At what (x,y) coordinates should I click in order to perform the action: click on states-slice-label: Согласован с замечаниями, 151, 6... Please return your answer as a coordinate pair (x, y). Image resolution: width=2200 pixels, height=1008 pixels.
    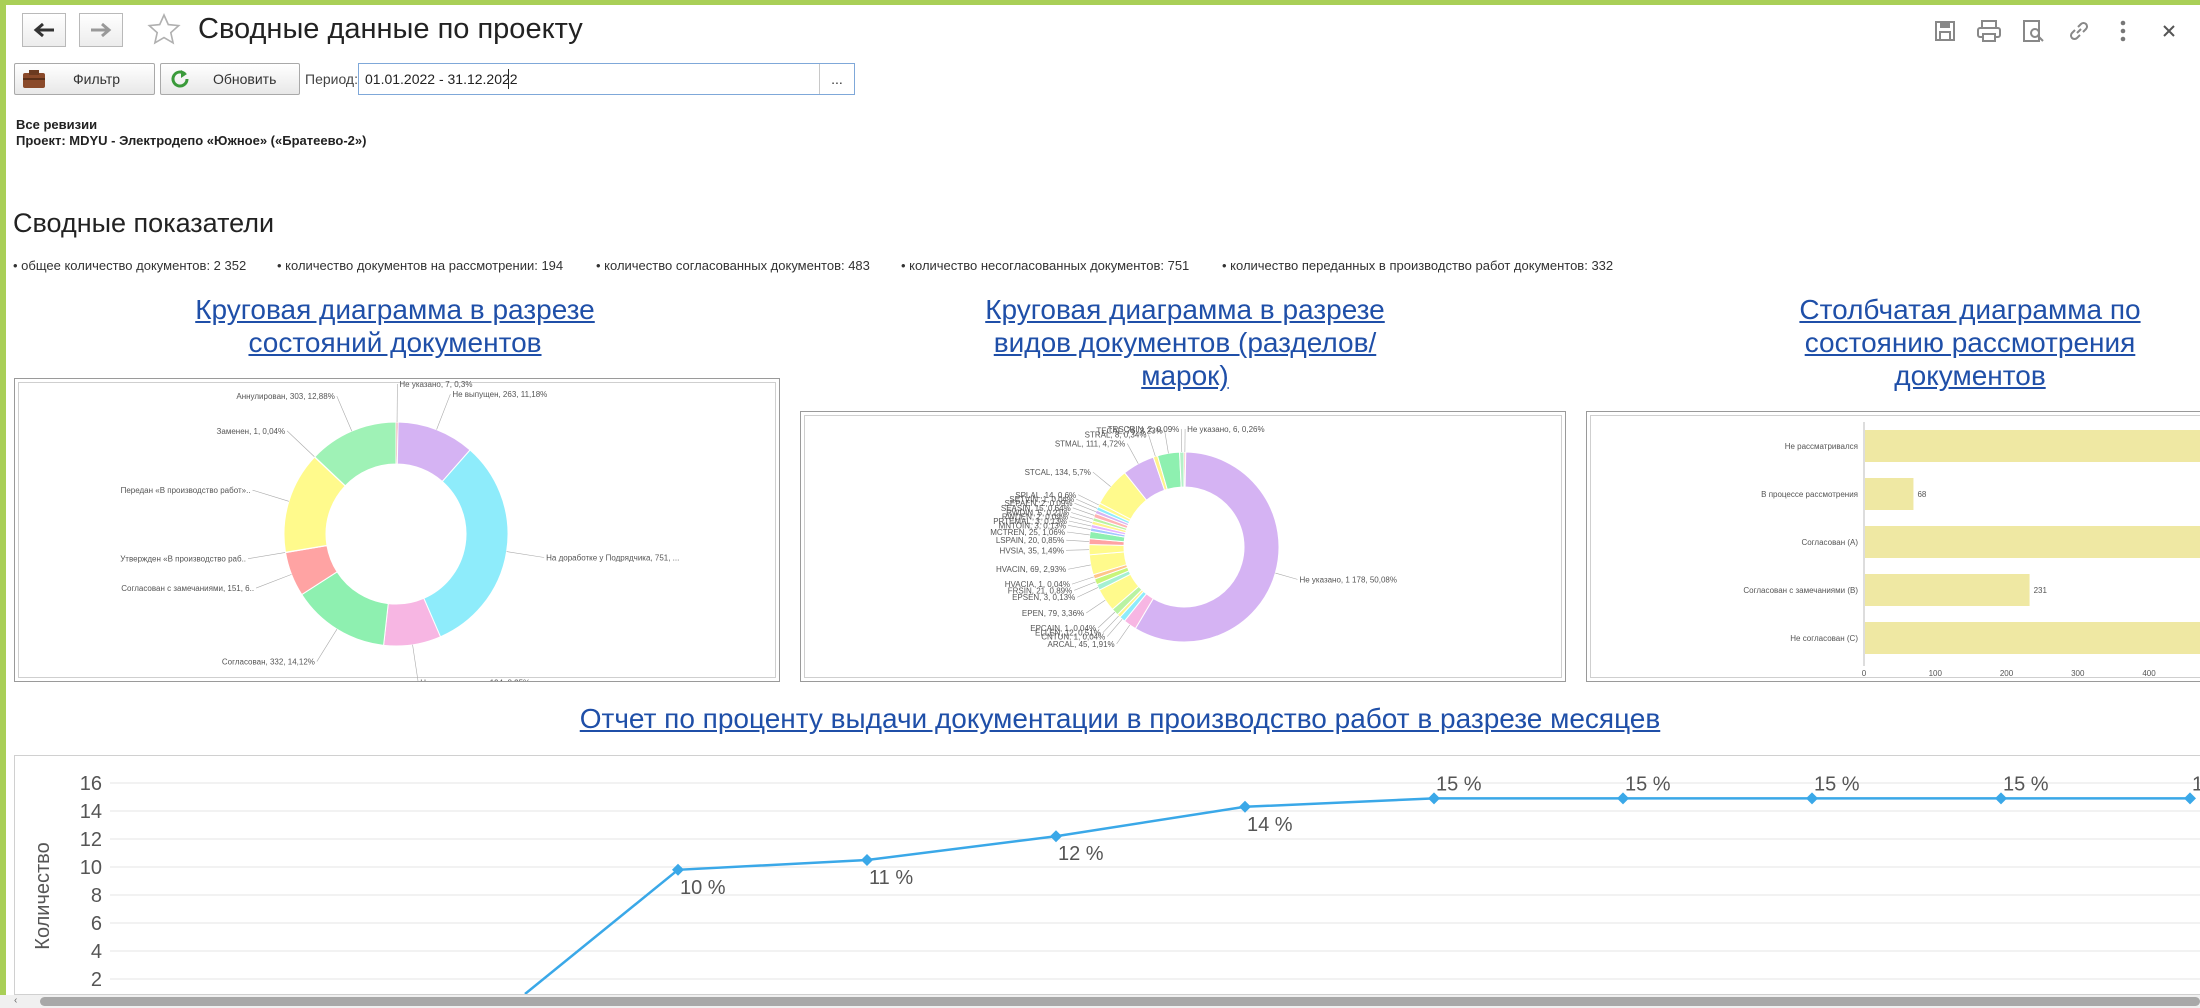
    Looking at the image, I should click on (187, 588).